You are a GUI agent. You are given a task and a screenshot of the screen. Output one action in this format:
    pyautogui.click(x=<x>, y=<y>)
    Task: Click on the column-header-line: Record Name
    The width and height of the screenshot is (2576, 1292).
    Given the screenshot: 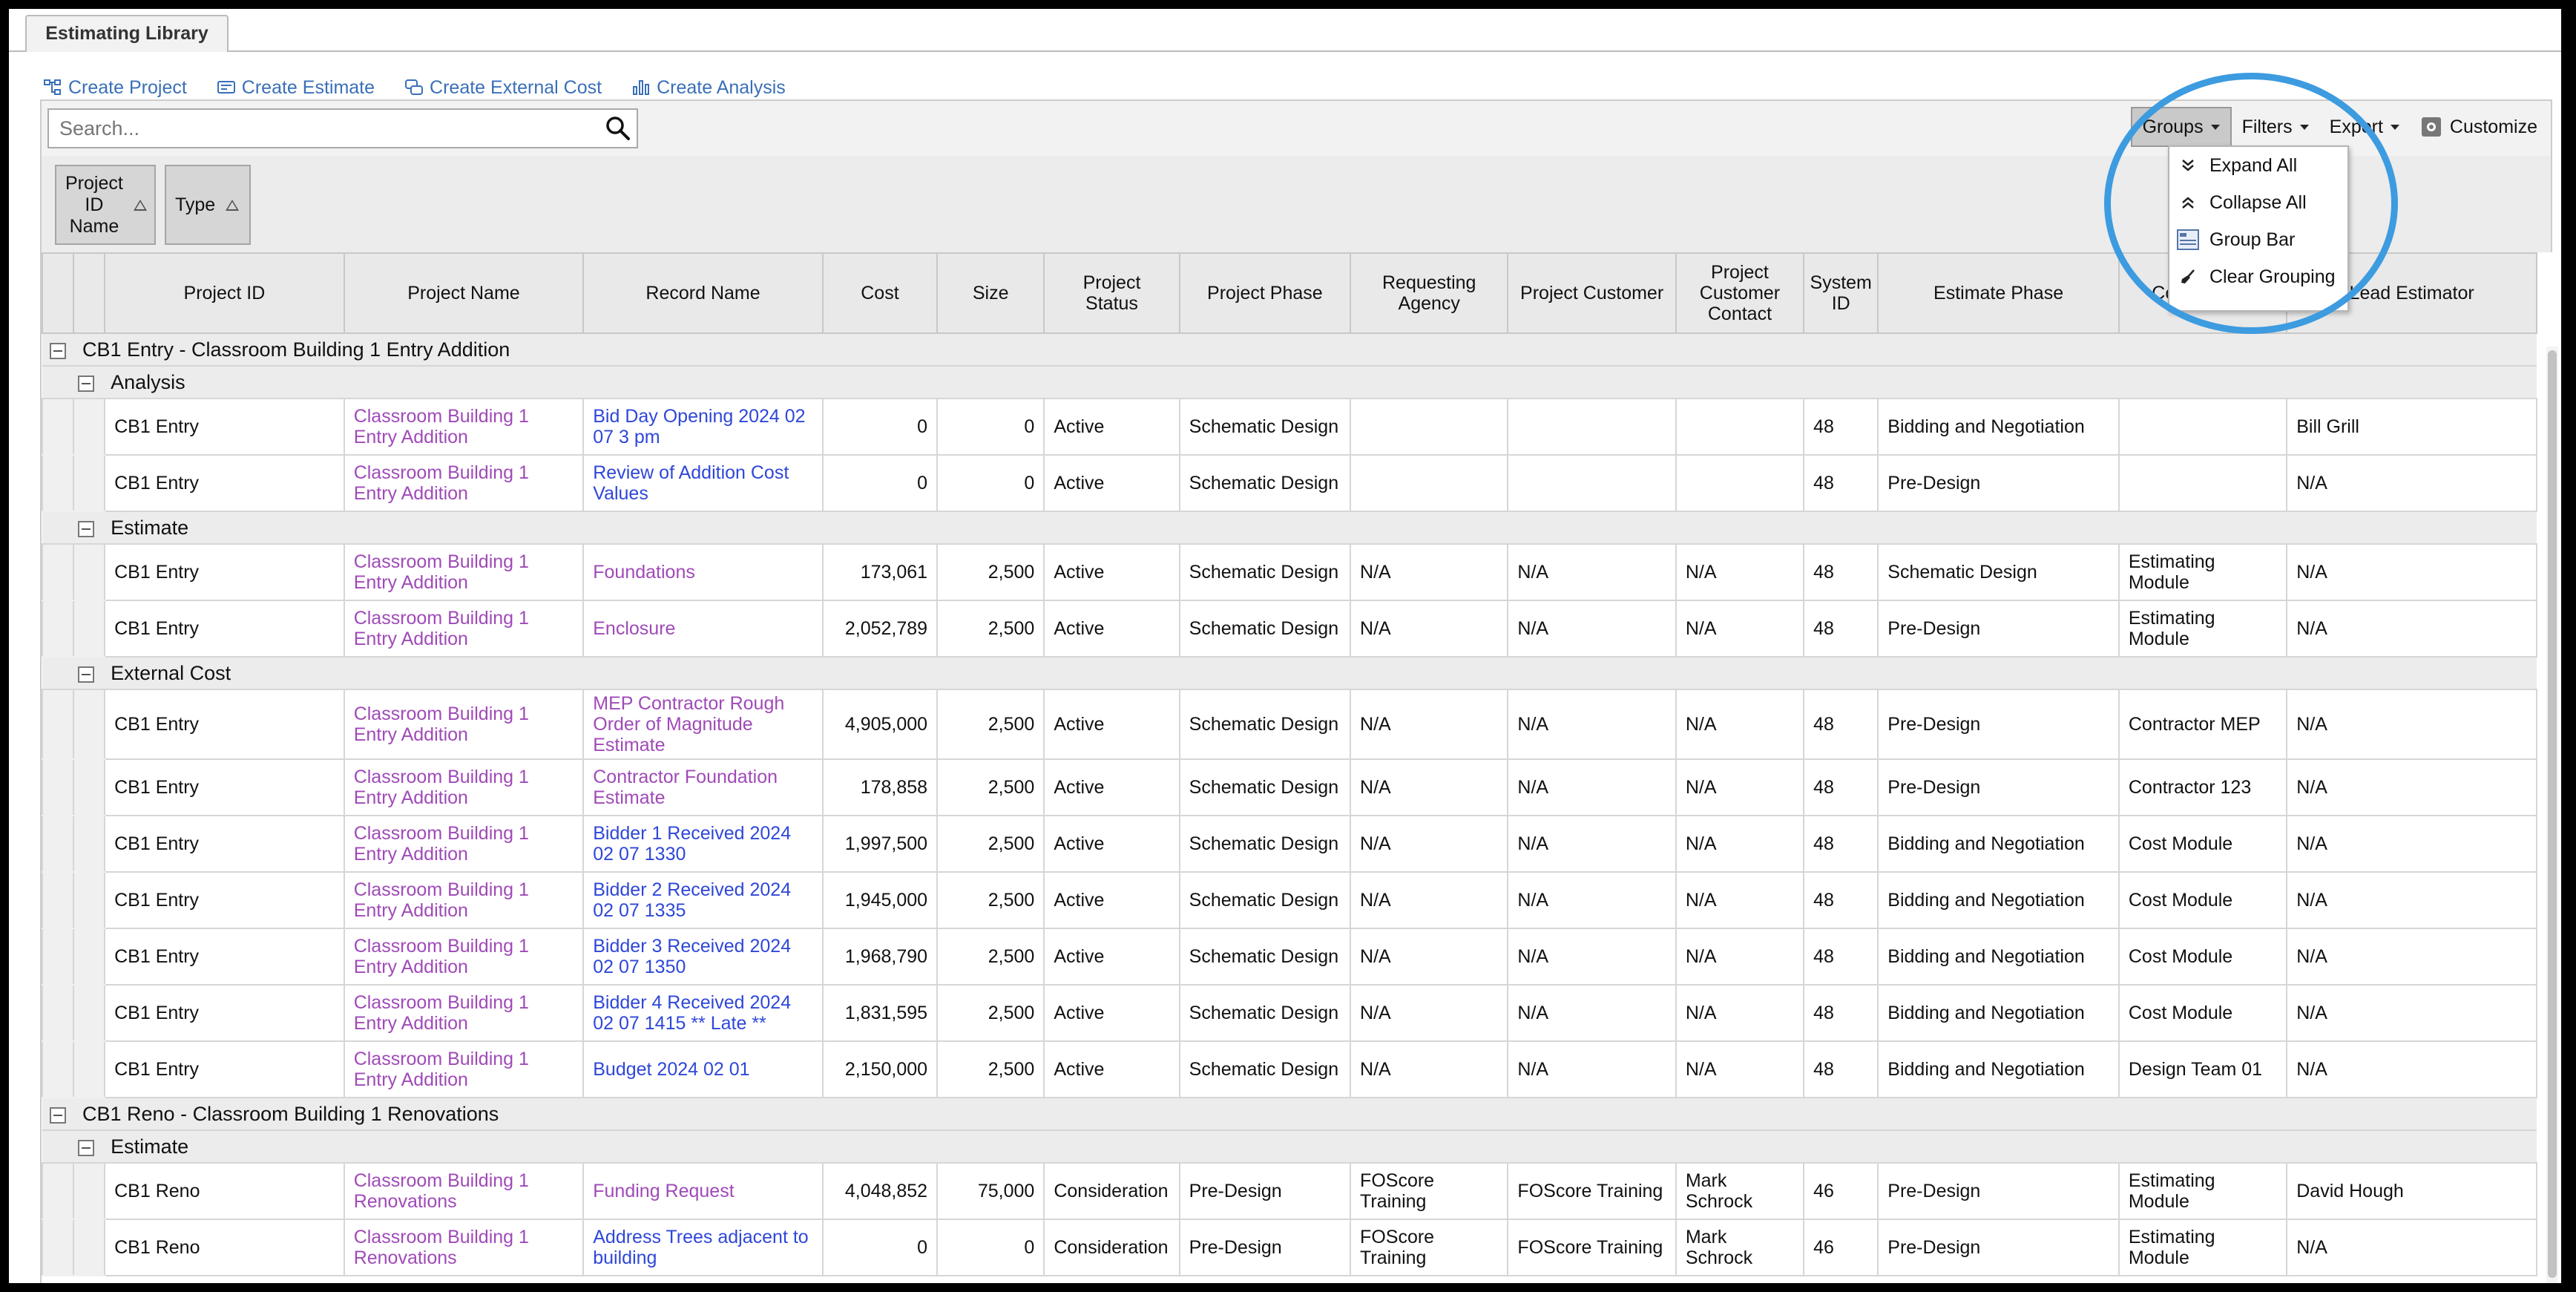 What is the action you would take?
    pyautogui.click(x=702, y=293)
    